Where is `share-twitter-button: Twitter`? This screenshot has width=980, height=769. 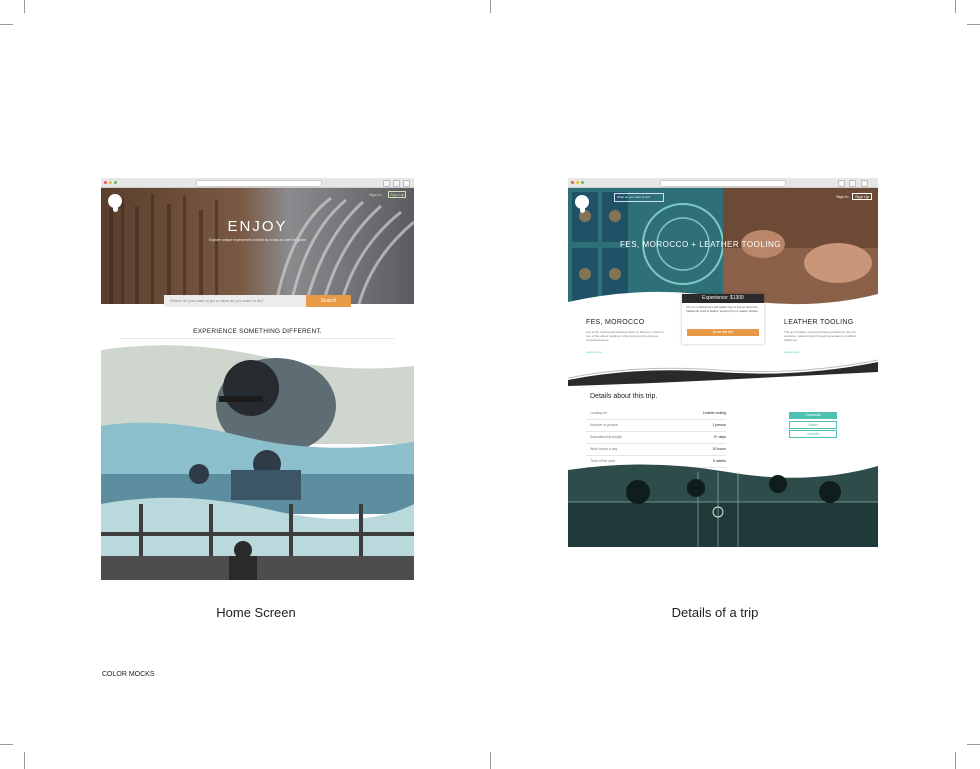 share-twitter-button: Twitter is located at coordinates (813, 425).